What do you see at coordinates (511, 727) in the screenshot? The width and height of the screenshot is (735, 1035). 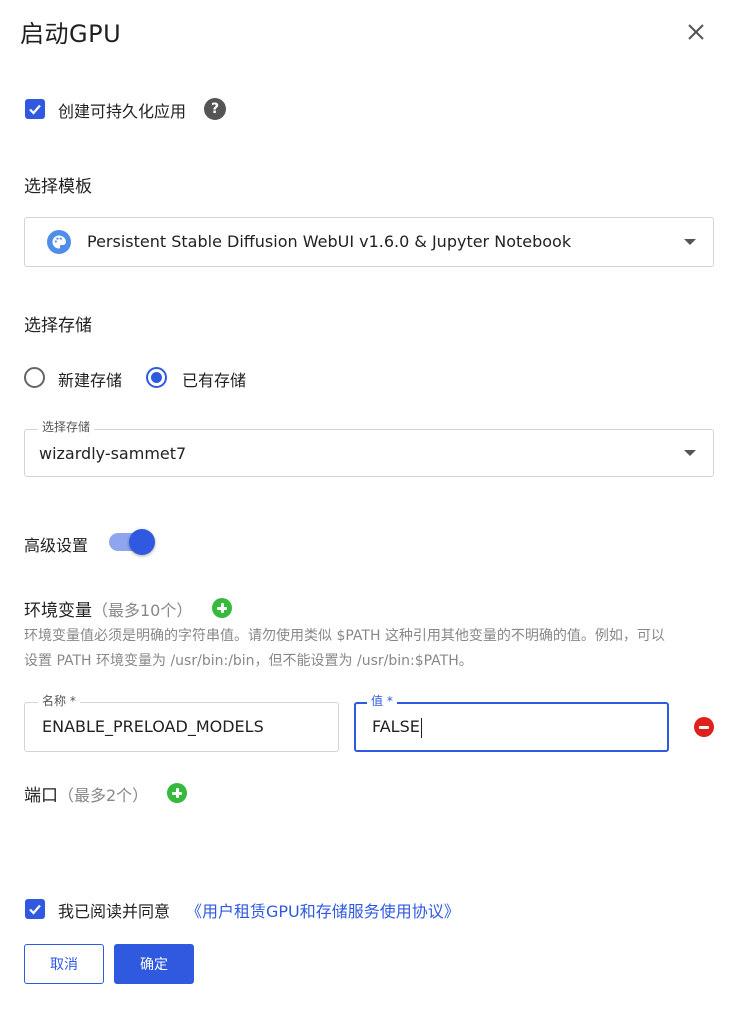 I see `env-value-field: FALSE` at bounding box center [511, 727].